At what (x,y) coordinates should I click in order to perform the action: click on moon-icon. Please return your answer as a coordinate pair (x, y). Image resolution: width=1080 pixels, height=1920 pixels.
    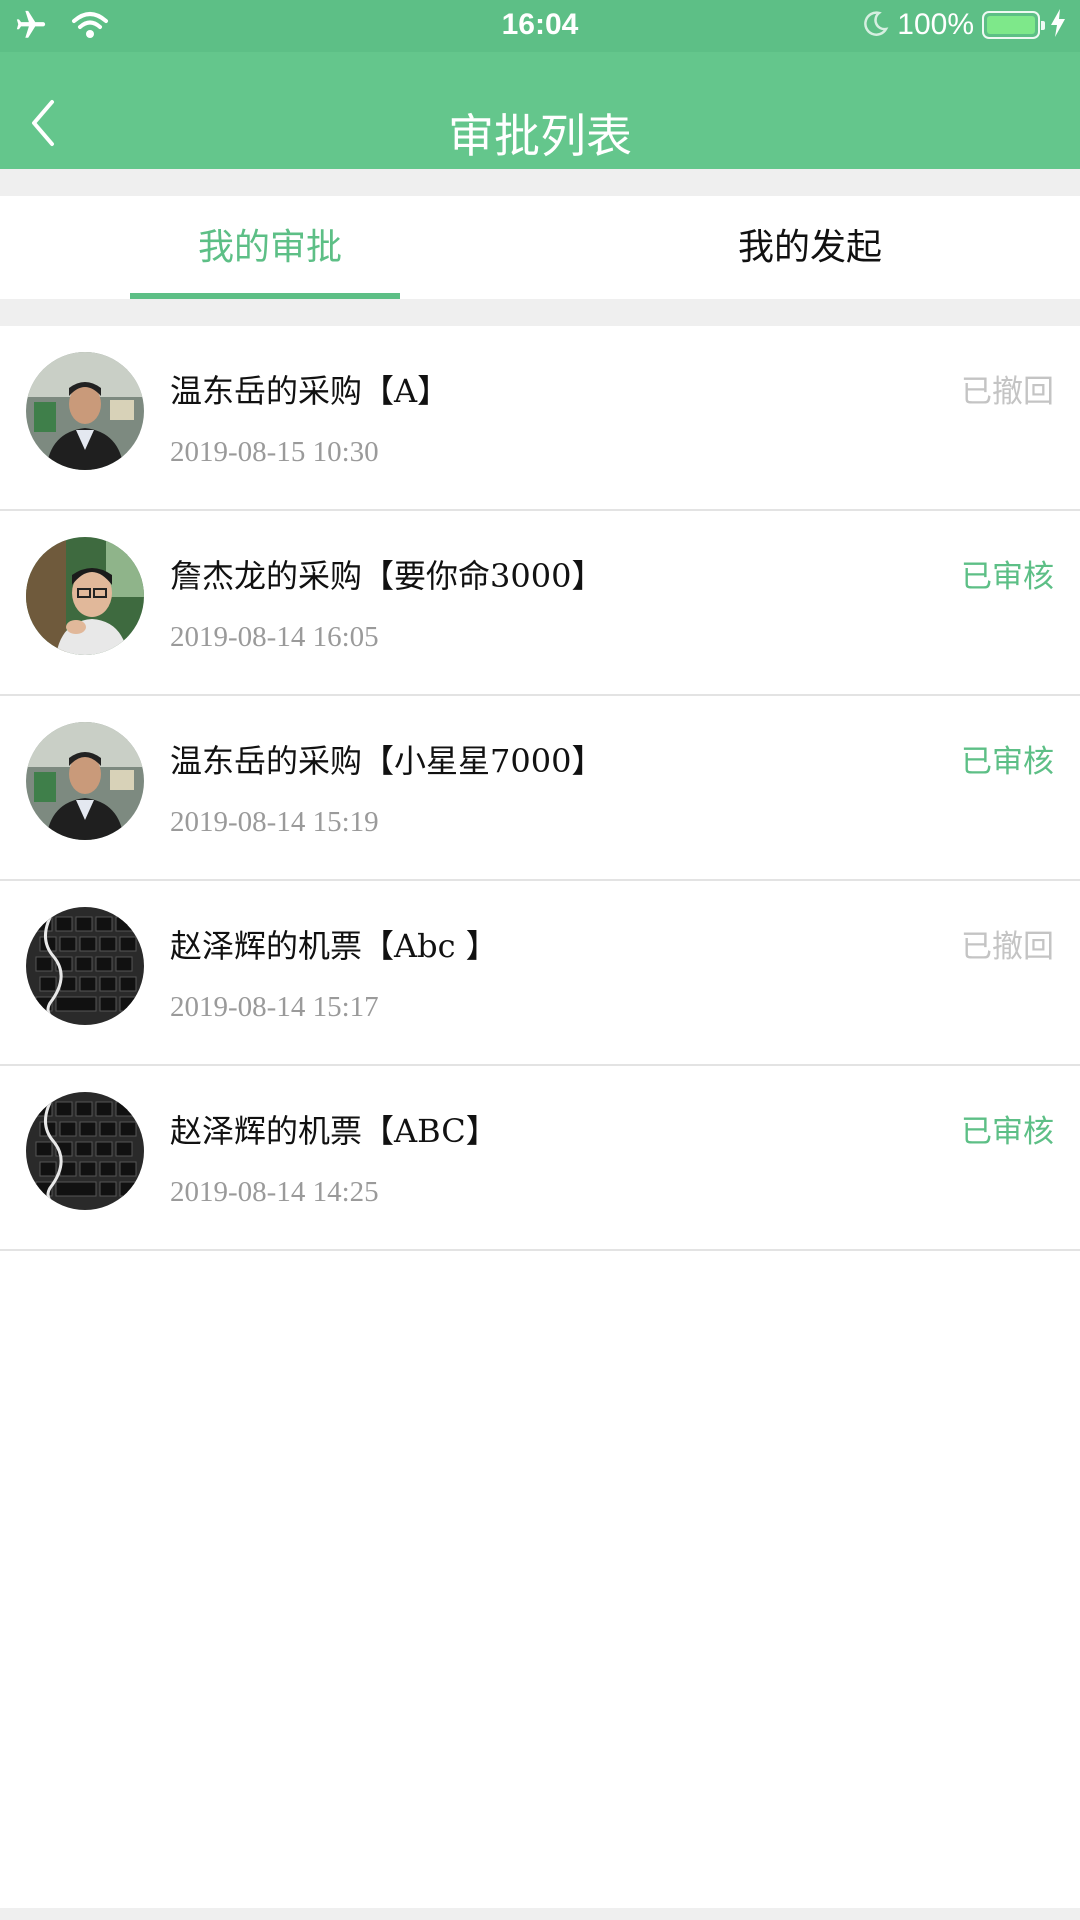
    Looking at the image, I should click on (875, 25).